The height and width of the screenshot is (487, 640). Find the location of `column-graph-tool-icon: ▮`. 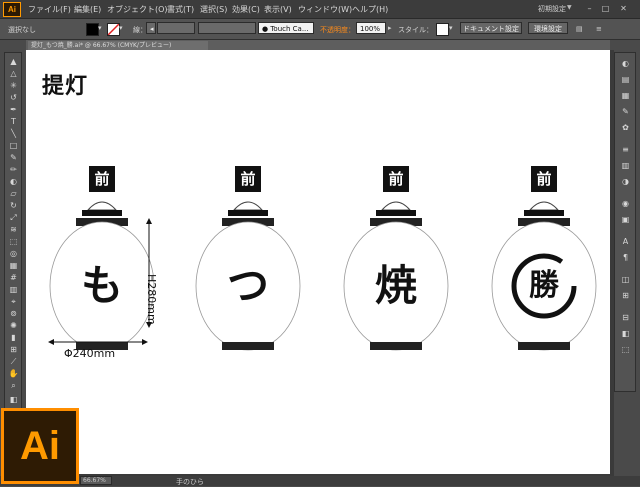

column-graph-tool-icon: ▮ is located at coordinates (13, 337).